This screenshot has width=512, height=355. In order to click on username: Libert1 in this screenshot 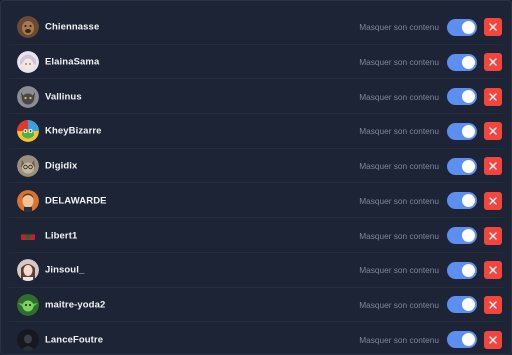, I will do `click(61, 236)`.